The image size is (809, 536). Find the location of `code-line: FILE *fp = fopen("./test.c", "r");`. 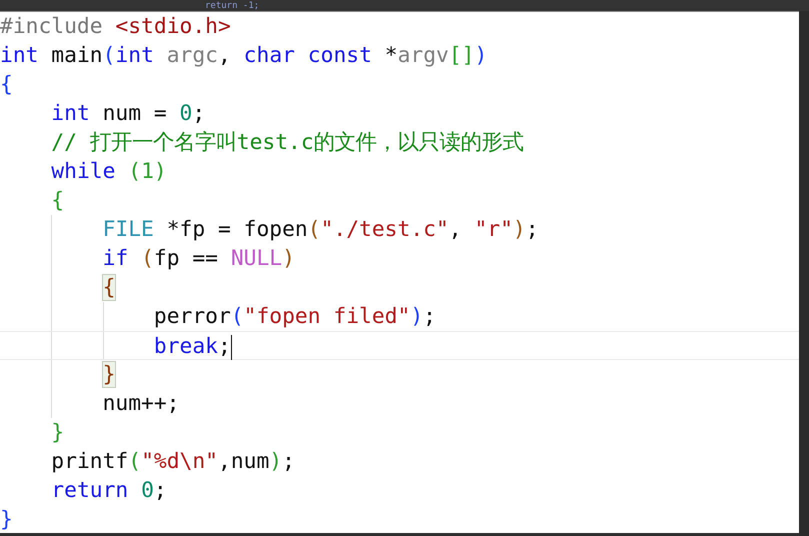

code-line: FILE *fp = fopen("./test.c", "r"); is located at coordinates (399, 229).